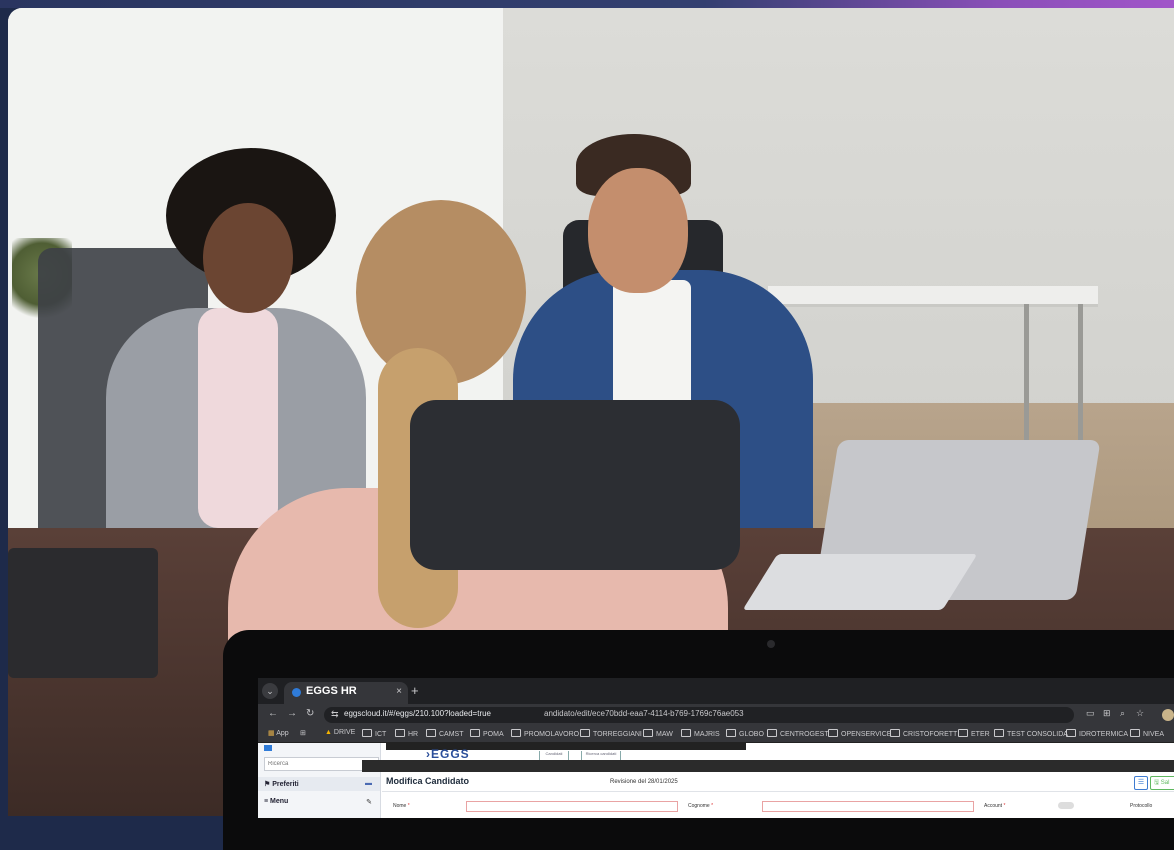 Image resolution: width=1174 pixels, height=850 pixels. I want to click on logo-text: EGGS, so click(450, 754).